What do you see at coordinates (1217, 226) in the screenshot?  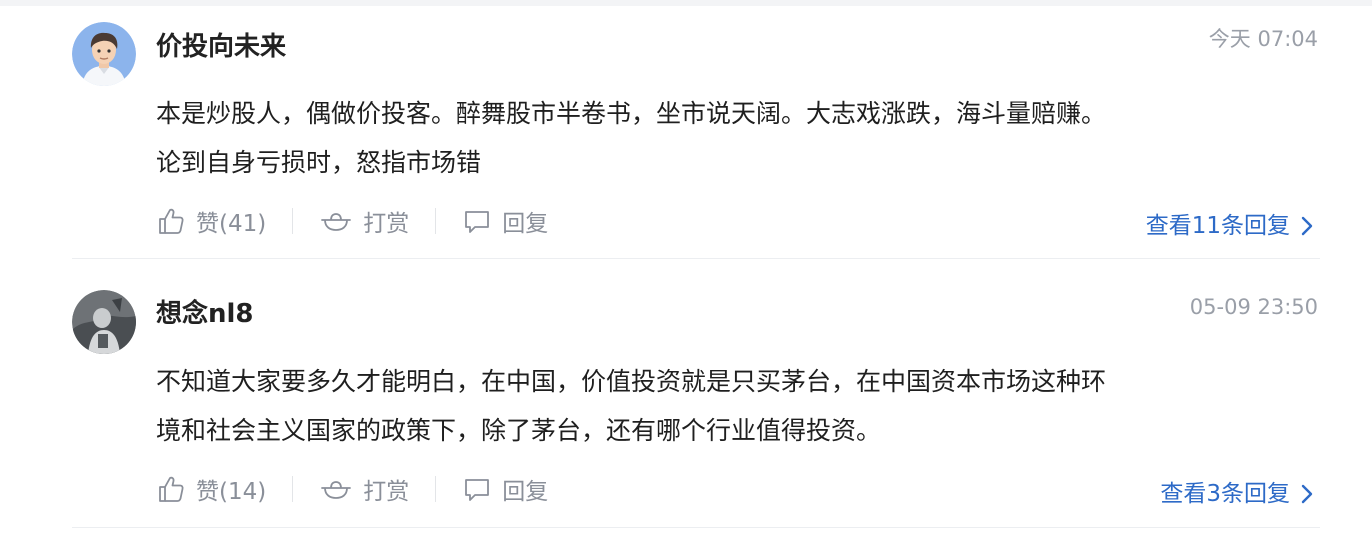 I see `view-replies-label: 查看11条回复` at bounding box center [1217, 226].